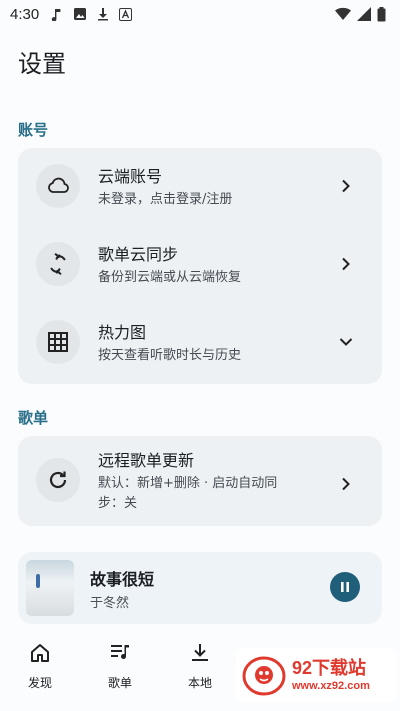 This screenshot has width=400, height=711. What do you see at coordinates (200, 666) in the screenshot?
I see `nav-item-local: 本地` at bounding box center [200, 666].